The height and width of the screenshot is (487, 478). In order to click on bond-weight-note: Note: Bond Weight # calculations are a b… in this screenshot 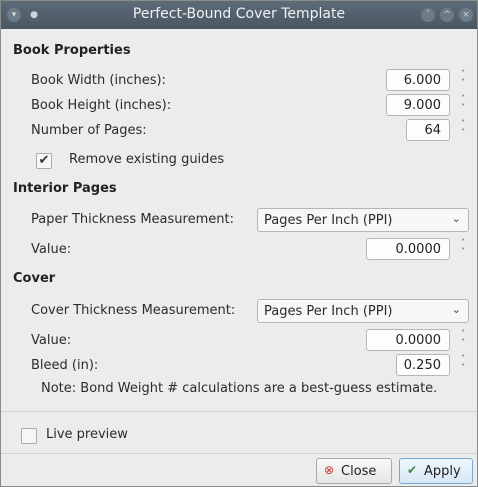, I will do `click(239, 388)`.